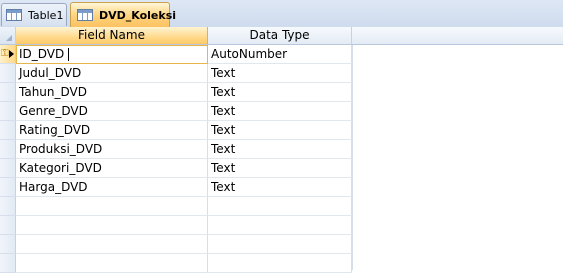 This screenshot has width=563, height=273. Describe the element at coordinates (8, 36) in the screenshot. I see `select-all-corner` at that location.